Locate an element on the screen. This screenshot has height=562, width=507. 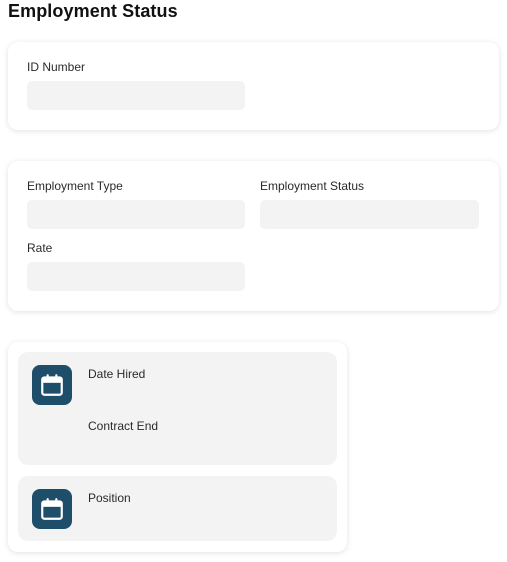
employment-status-field is located at coordinates (369, 214).